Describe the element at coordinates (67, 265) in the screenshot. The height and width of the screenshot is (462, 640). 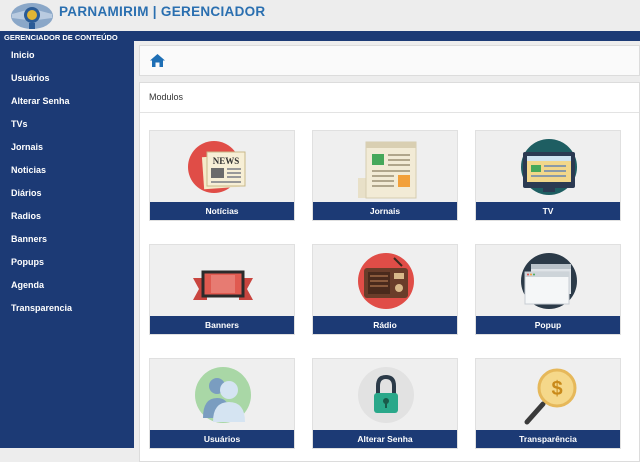
I see `sidebar-item-popups: Popups` at that location.